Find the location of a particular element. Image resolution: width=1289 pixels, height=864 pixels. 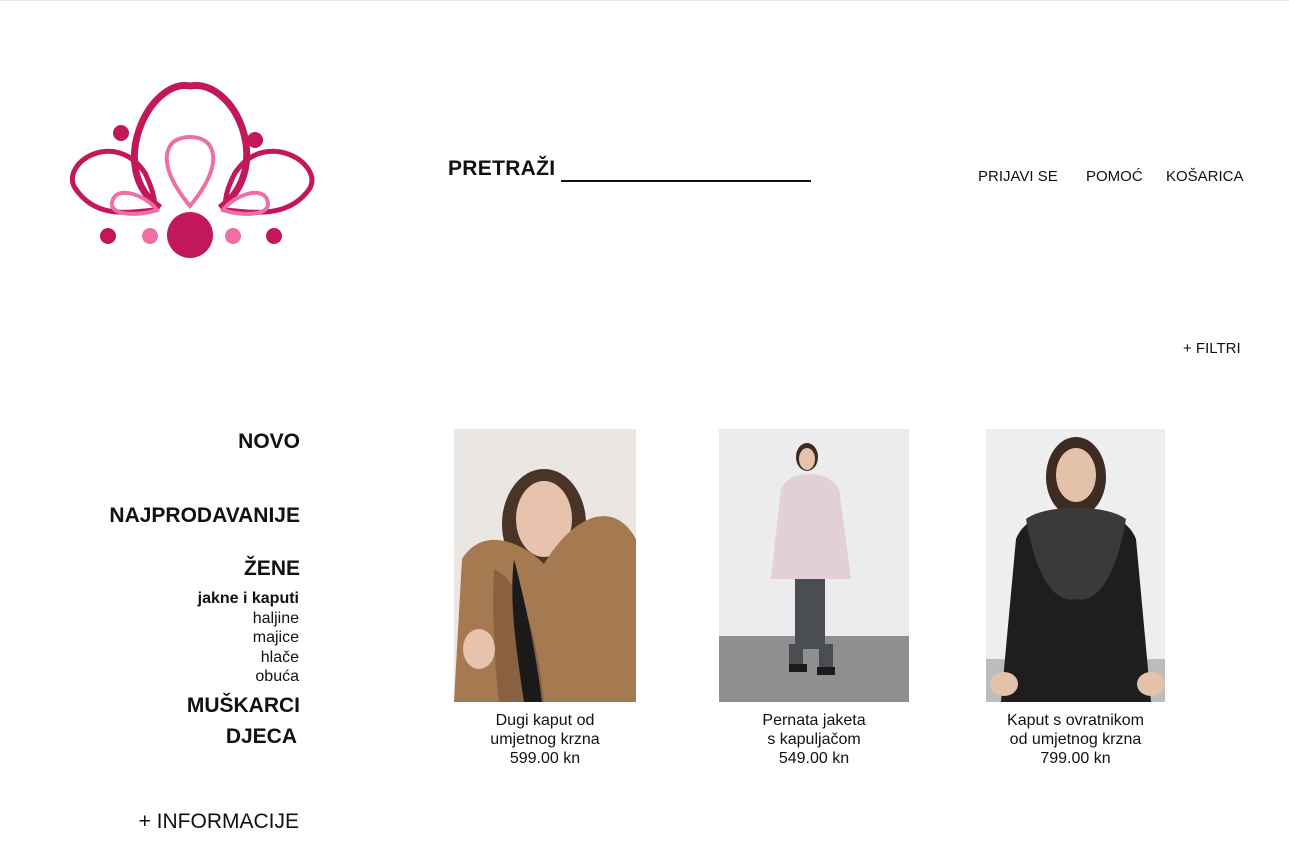

top-nav: PRIJAVI SE POMOĆ KOŠARICA is located at coordinates (644, 178).